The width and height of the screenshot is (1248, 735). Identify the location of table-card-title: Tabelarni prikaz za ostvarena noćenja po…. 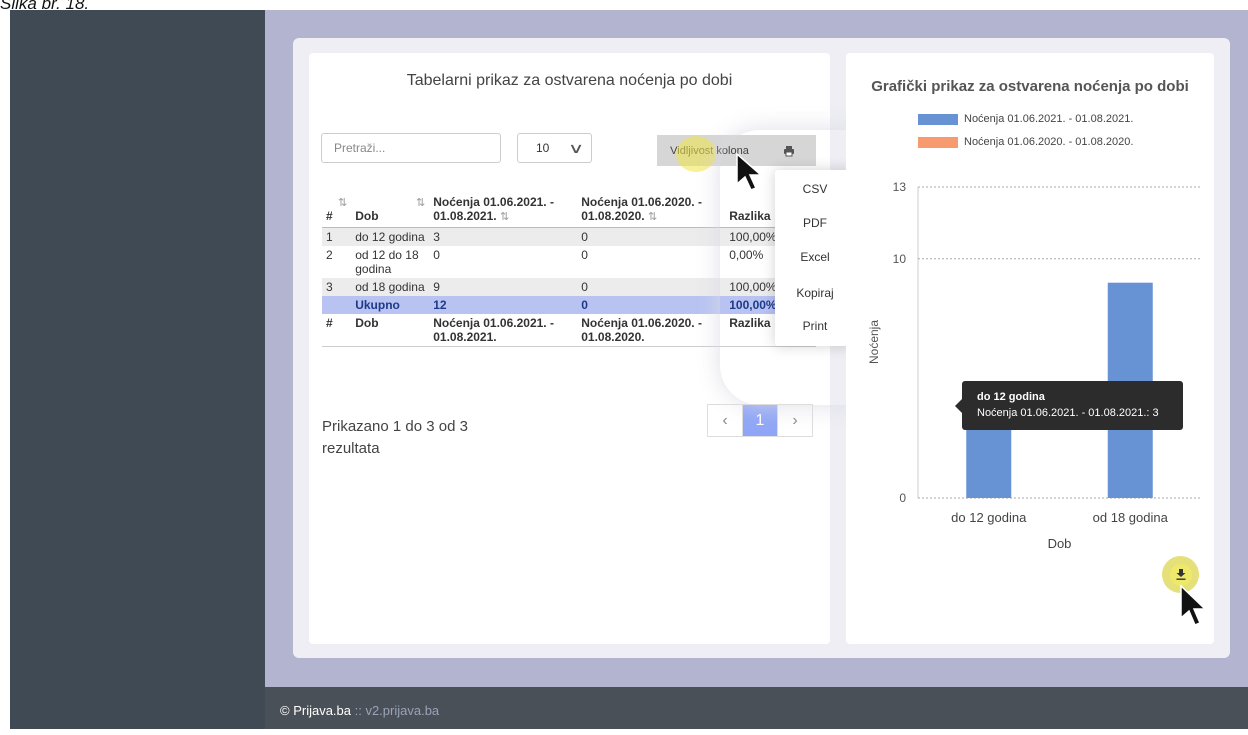
(569, 80).